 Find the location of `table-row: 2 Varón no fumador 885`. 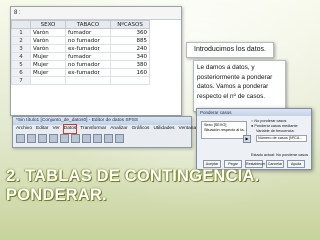

table-row: 2 Varón no fumador 885 is located at coordinates (80, 40).